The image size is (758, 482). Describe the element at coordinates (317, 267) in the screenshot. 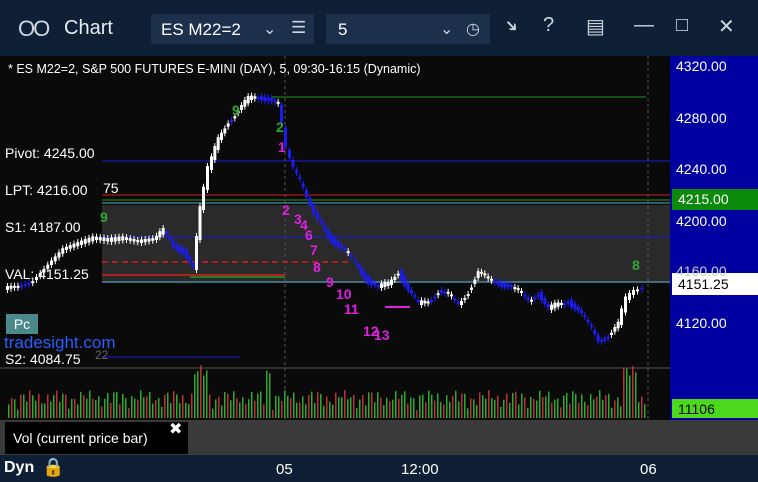

I see `td-count-label: 8` at that location.